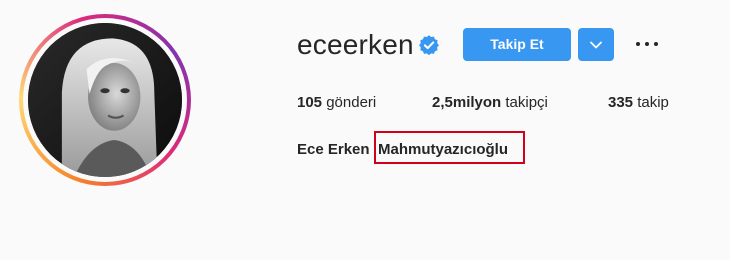 The image size is (730, 260). I want to click on profile-surname: Mahmutyazıcıoğlu, so click(443, 149).